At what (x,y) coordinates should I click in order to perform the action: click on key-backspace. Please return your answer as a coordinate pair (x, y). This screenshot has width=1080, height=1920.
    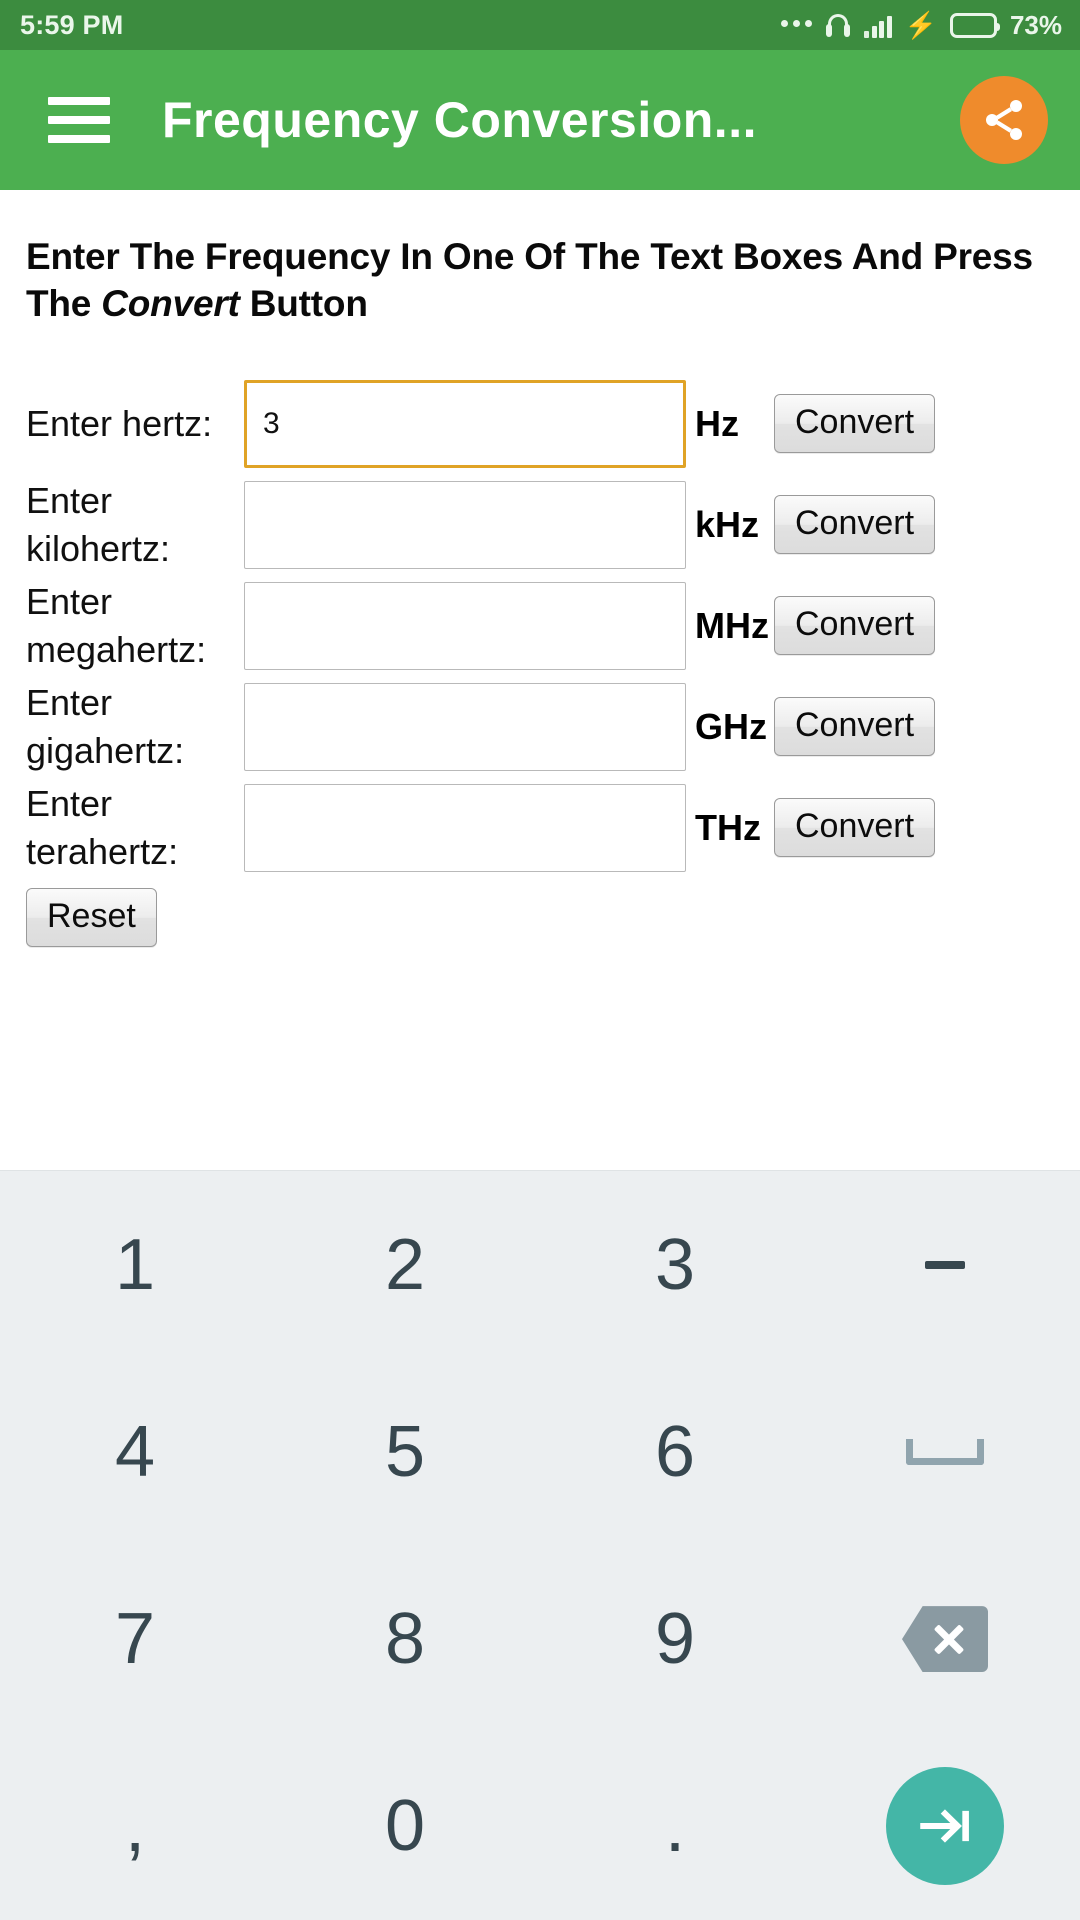
    Looking at the image, I should click on (945, 1639).